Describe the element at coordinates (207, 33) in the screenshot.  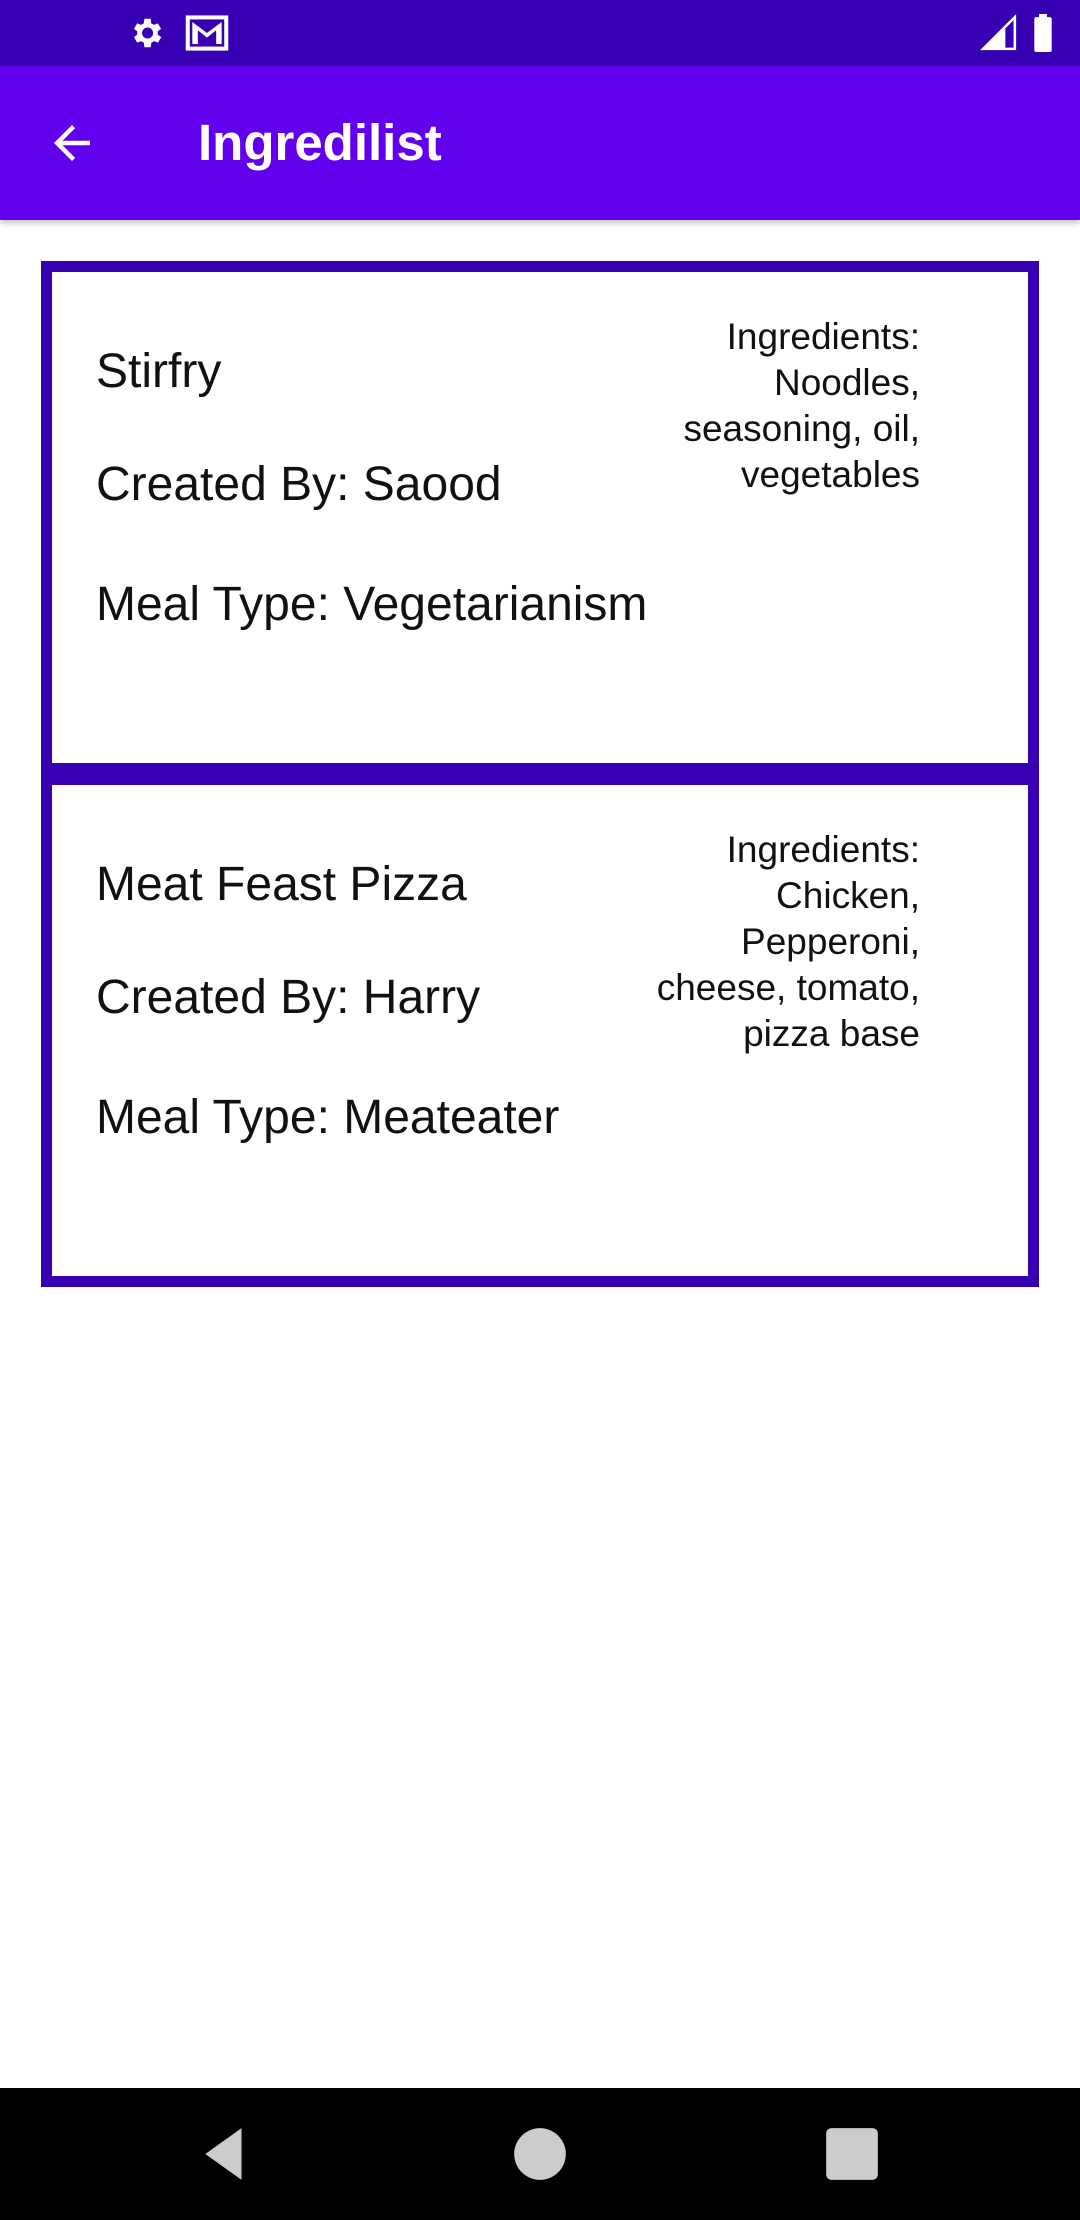
I see `gmail-icon` at that location.